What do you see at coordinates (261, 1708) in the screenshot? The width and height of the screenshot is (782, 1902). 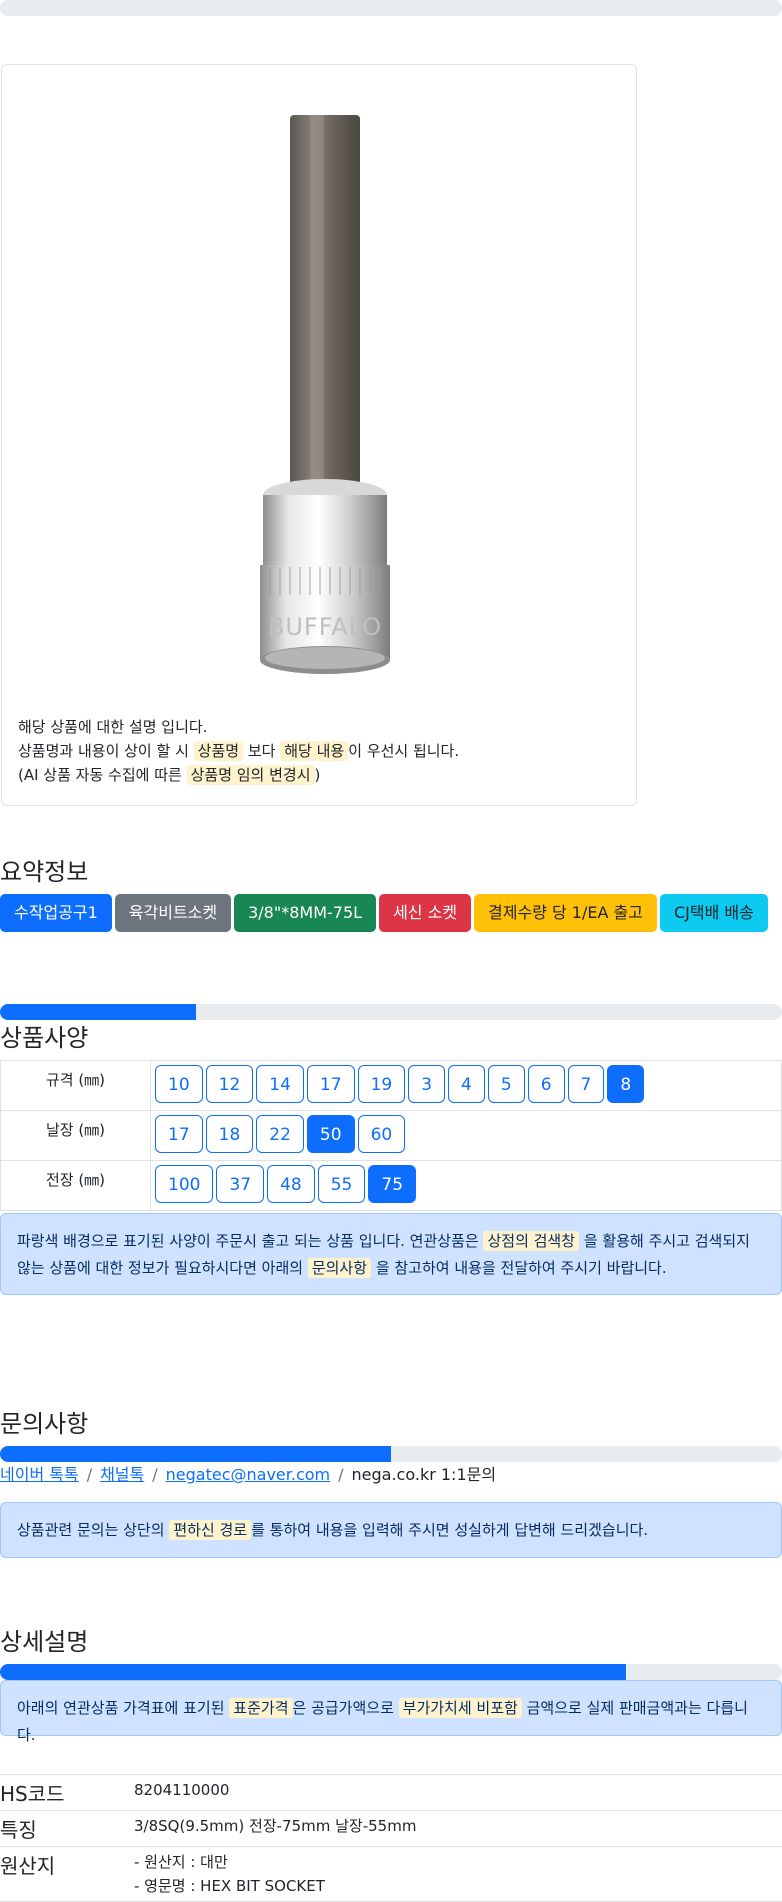 I see `highlight-standard-price: 표준가격` at bounding box center [261, 1708].